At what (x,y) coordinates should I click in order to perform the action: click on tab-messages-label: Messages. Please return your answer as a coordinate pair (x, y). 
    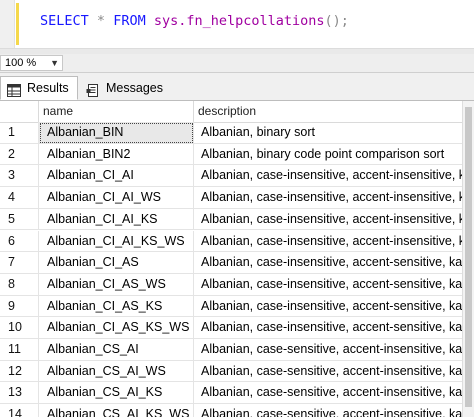
    Looking at the image, I should click on (134, 88).